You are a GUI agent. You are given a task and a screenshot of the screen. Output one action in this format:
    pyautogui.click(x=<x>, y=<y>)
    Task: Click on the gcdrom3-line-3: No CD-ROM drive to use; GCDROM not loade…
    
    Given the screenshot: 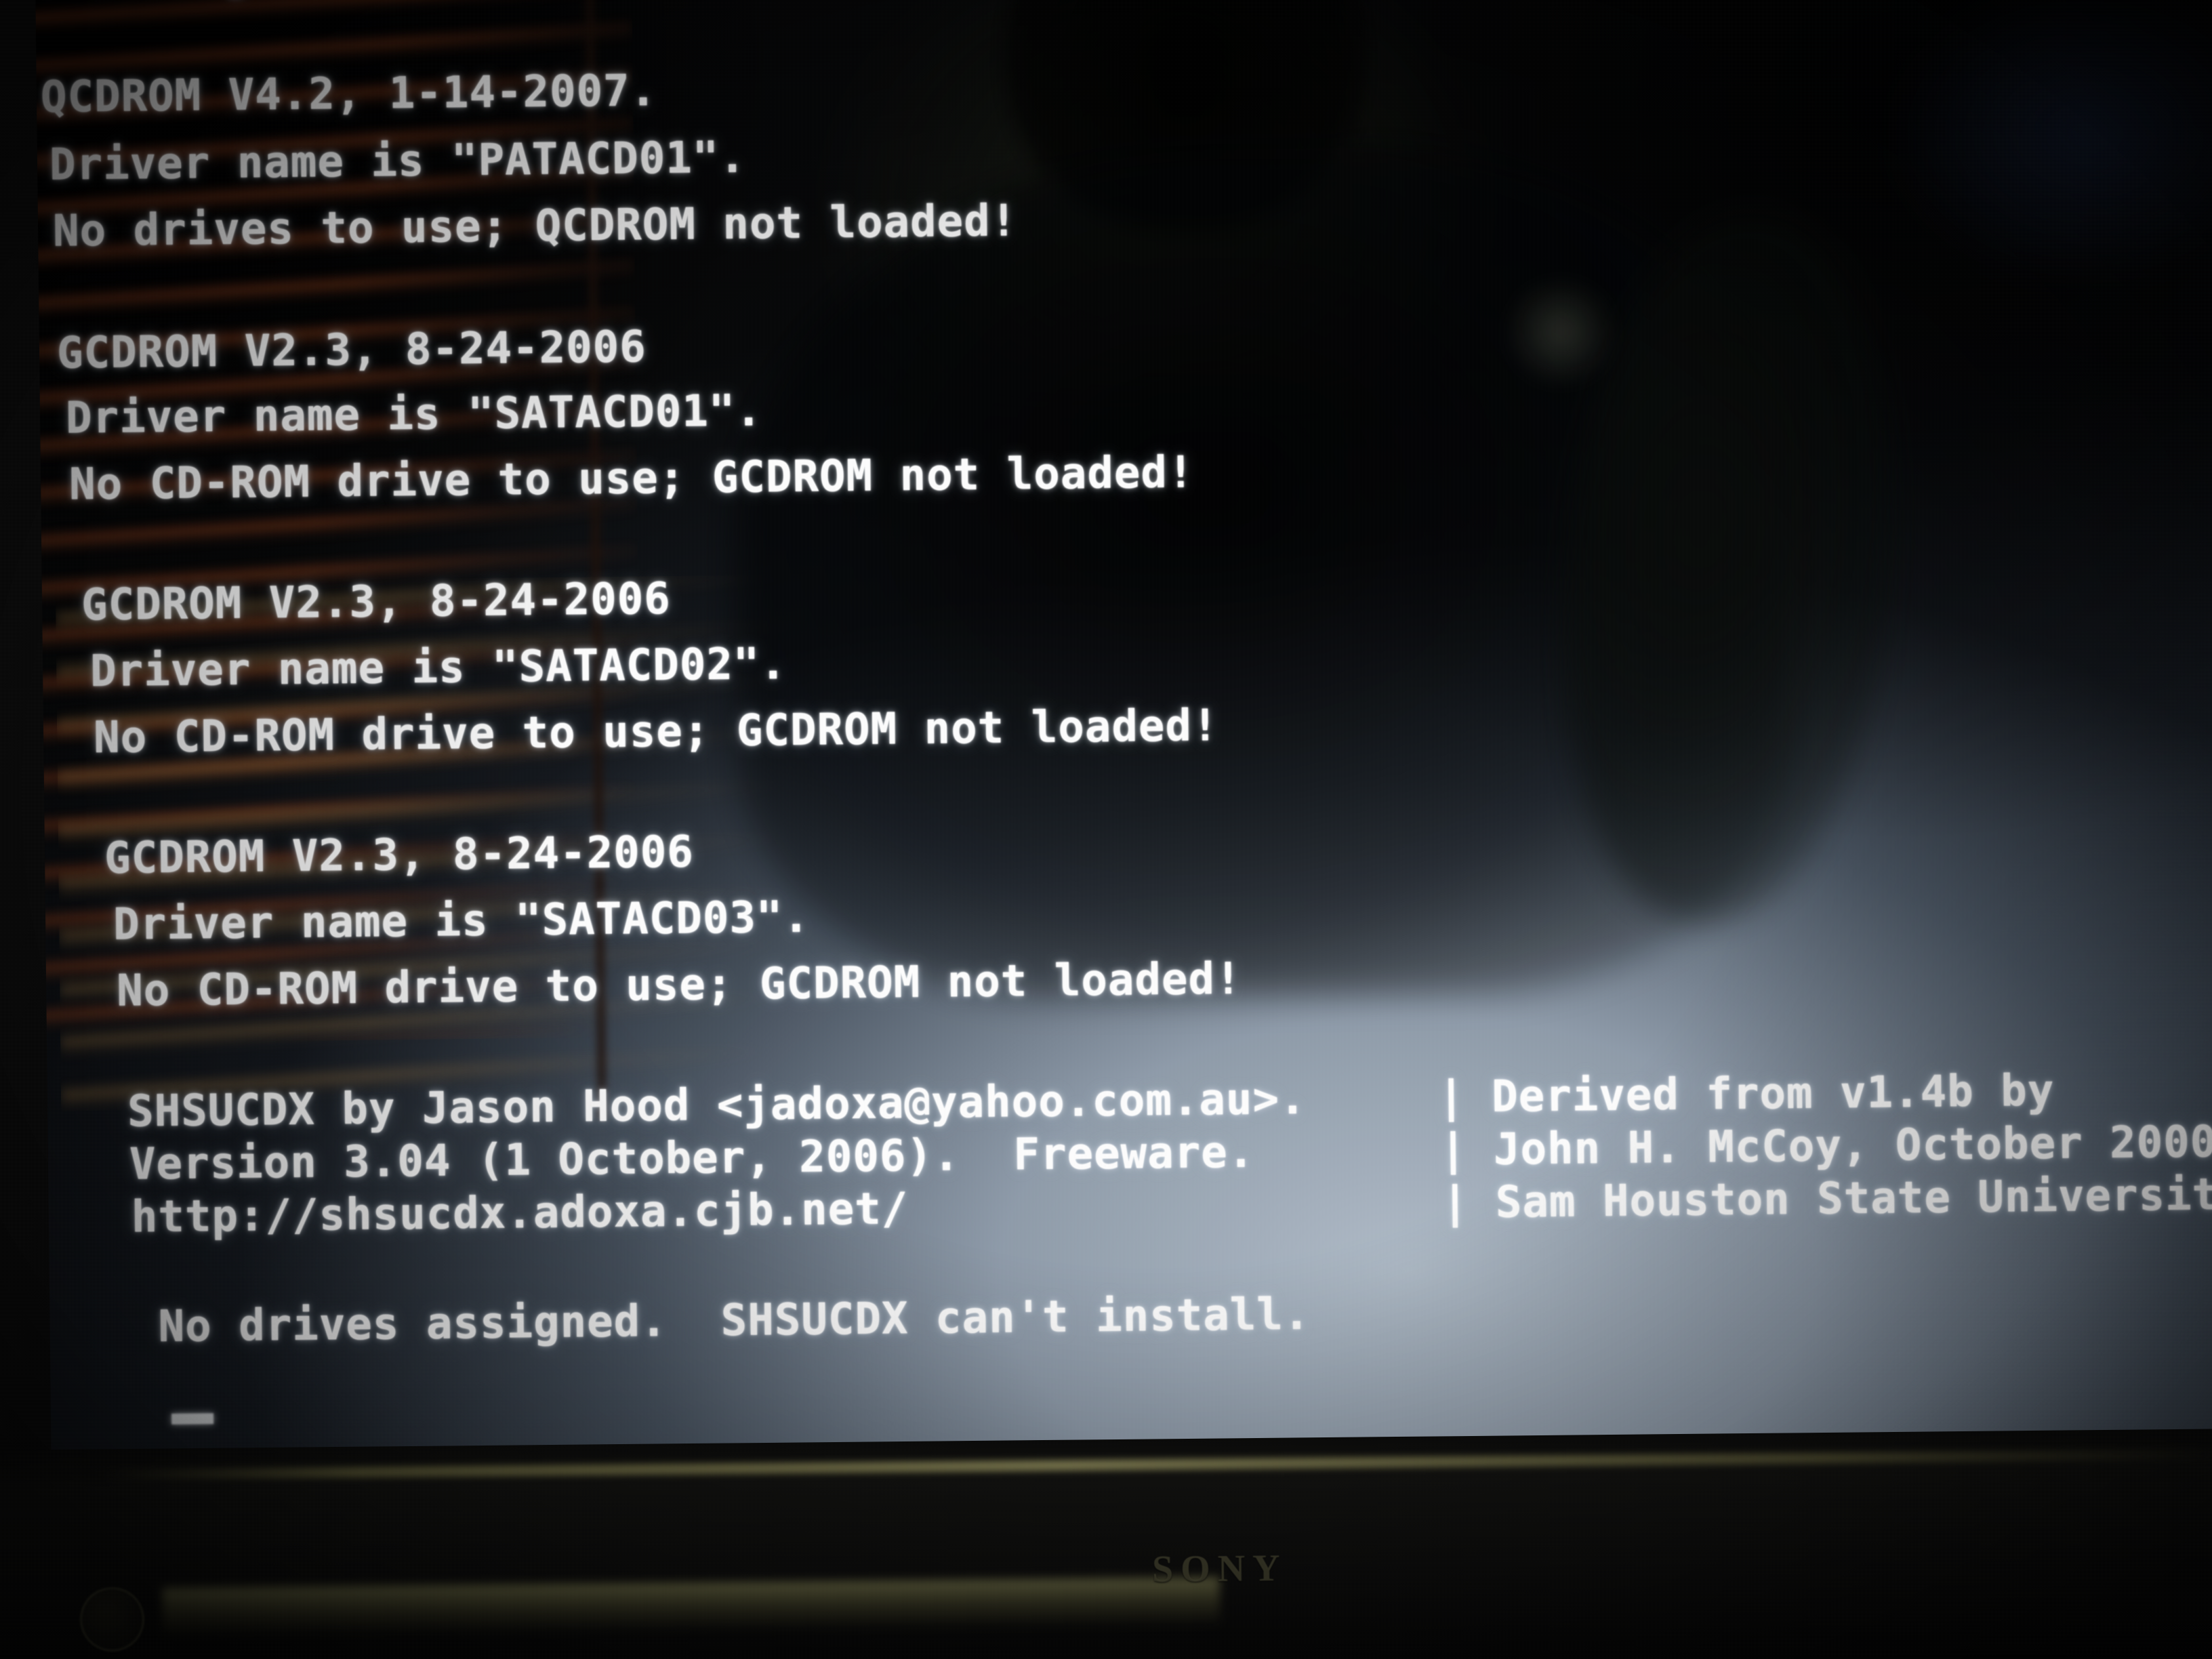 What is the action you would take?
    pyautogui.click(x=679, y=986)
    